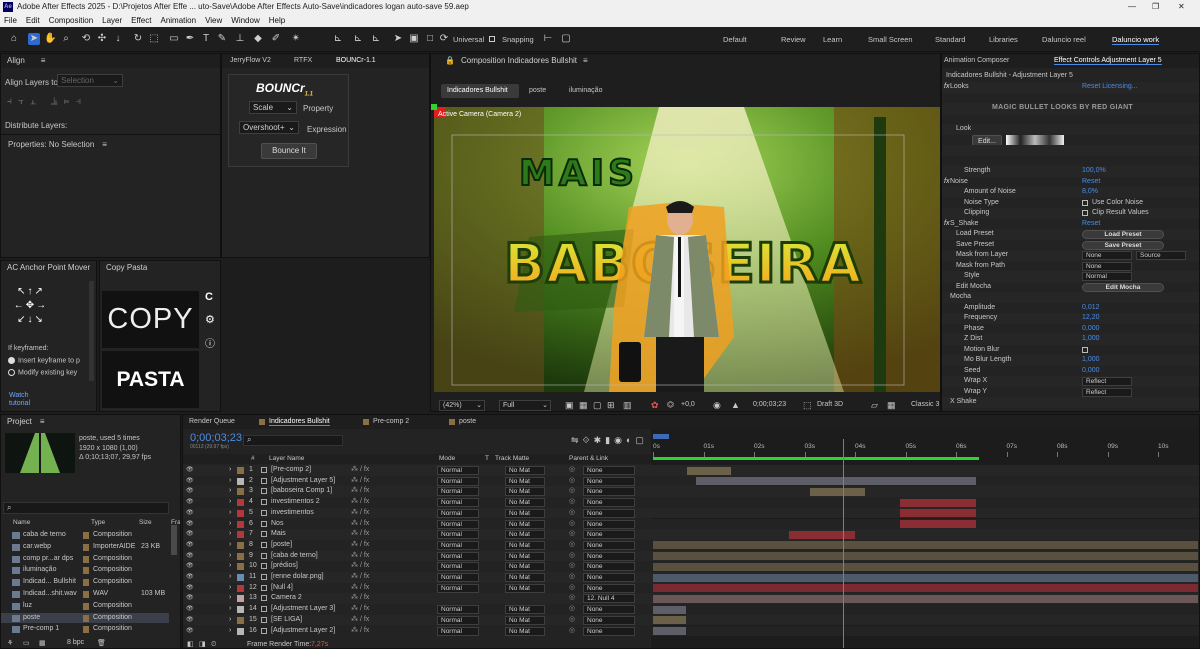 Image resolution: width=1200 pixels, height=649 pixels. Describe the element at coordinates (611, 405) in the screenshot. I see `guides-icon: ⊞` at that location.